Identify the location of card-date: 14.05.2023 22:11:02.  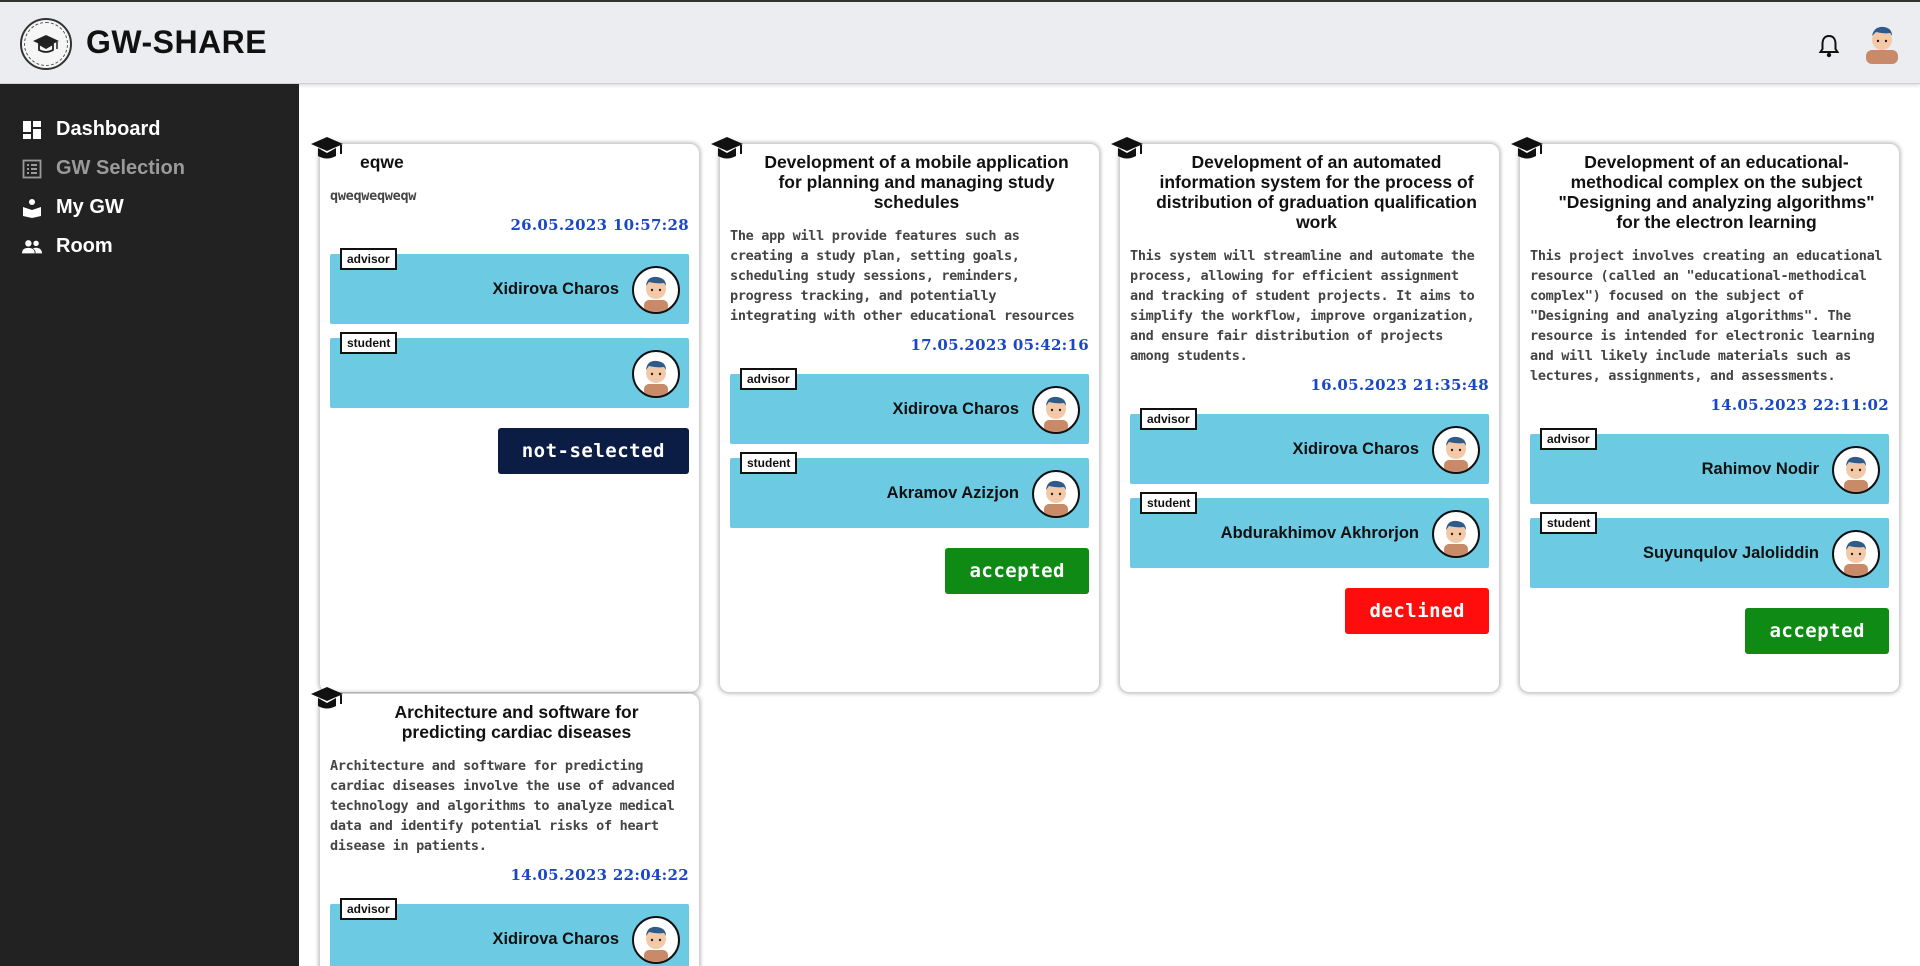
(1799, 405).